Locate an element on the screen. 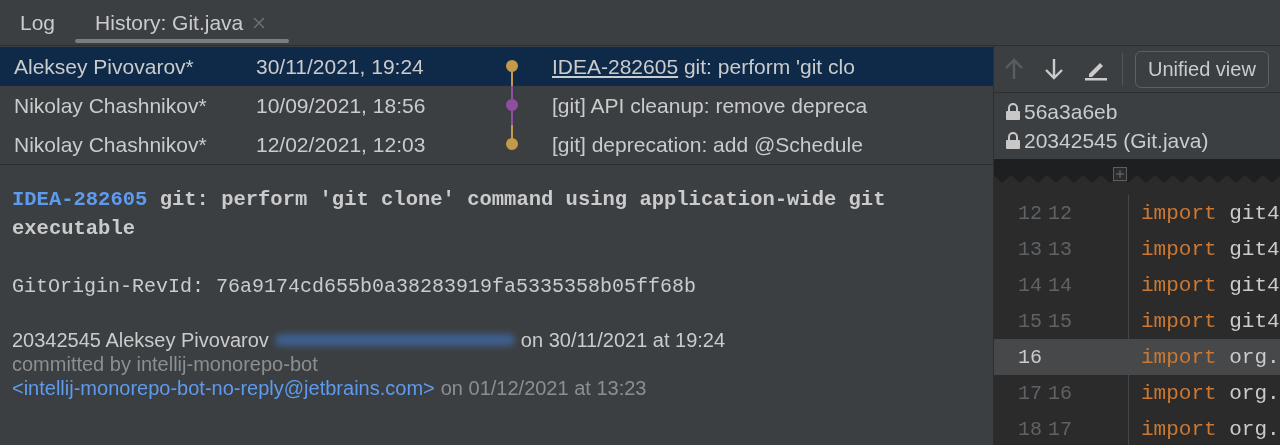 The image size is (1280, 445). down-arrow-icon is located at coordinates (1054, 69).